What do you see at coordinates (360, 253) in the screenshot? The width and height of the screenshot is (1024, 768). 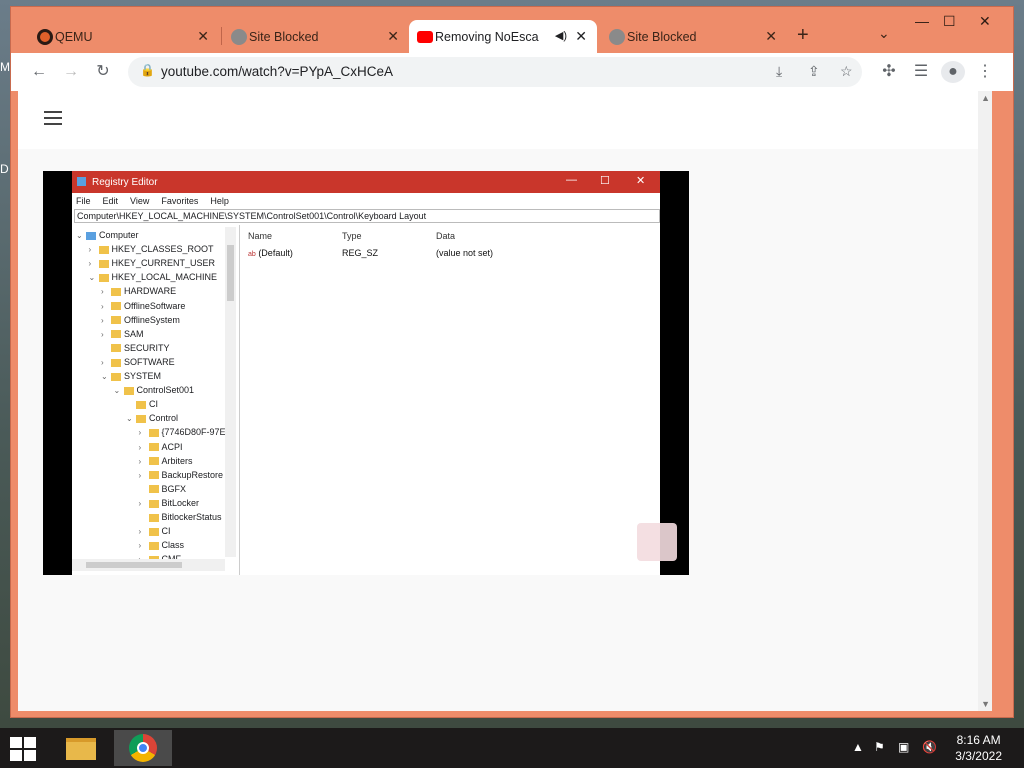 I see `value-type: REG_SZ` at bounding box center [360, 253].